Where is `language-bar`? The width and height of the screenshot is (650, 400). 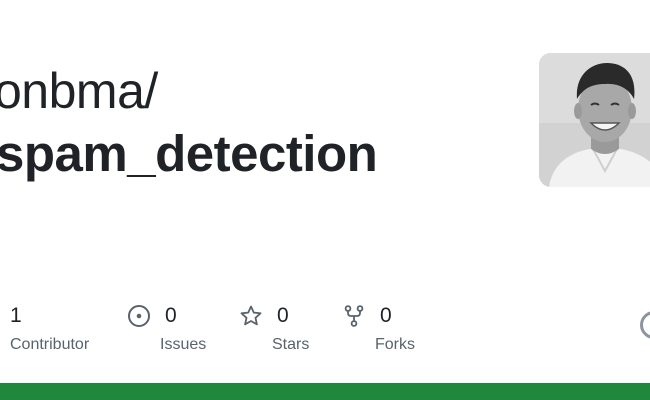
language-bar is located at coordinates (325, 391).